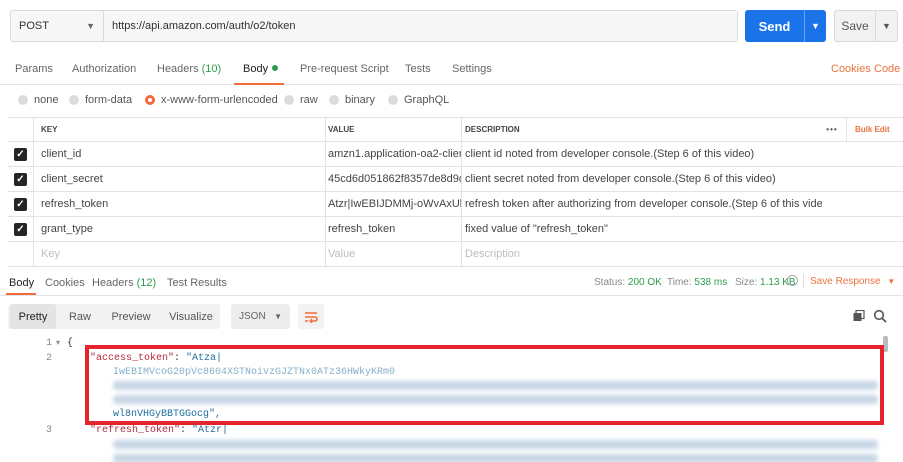 Image resolution: width=903 pixels, height=462 pixels. What do you see at coordinates (845, 281) in the screenshot?
I see `save-response-label: Save Response` at bounding box center [845, 281].